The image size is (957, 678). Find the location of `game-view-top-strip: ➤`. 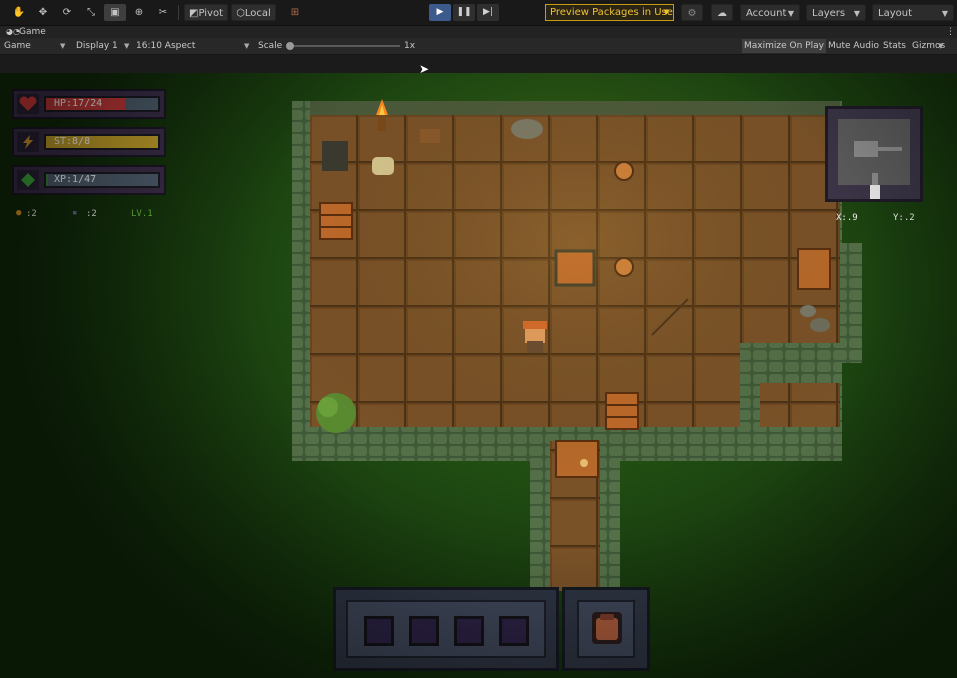

game-view-top-strip: ➤ is located at coordinates (478, 65).